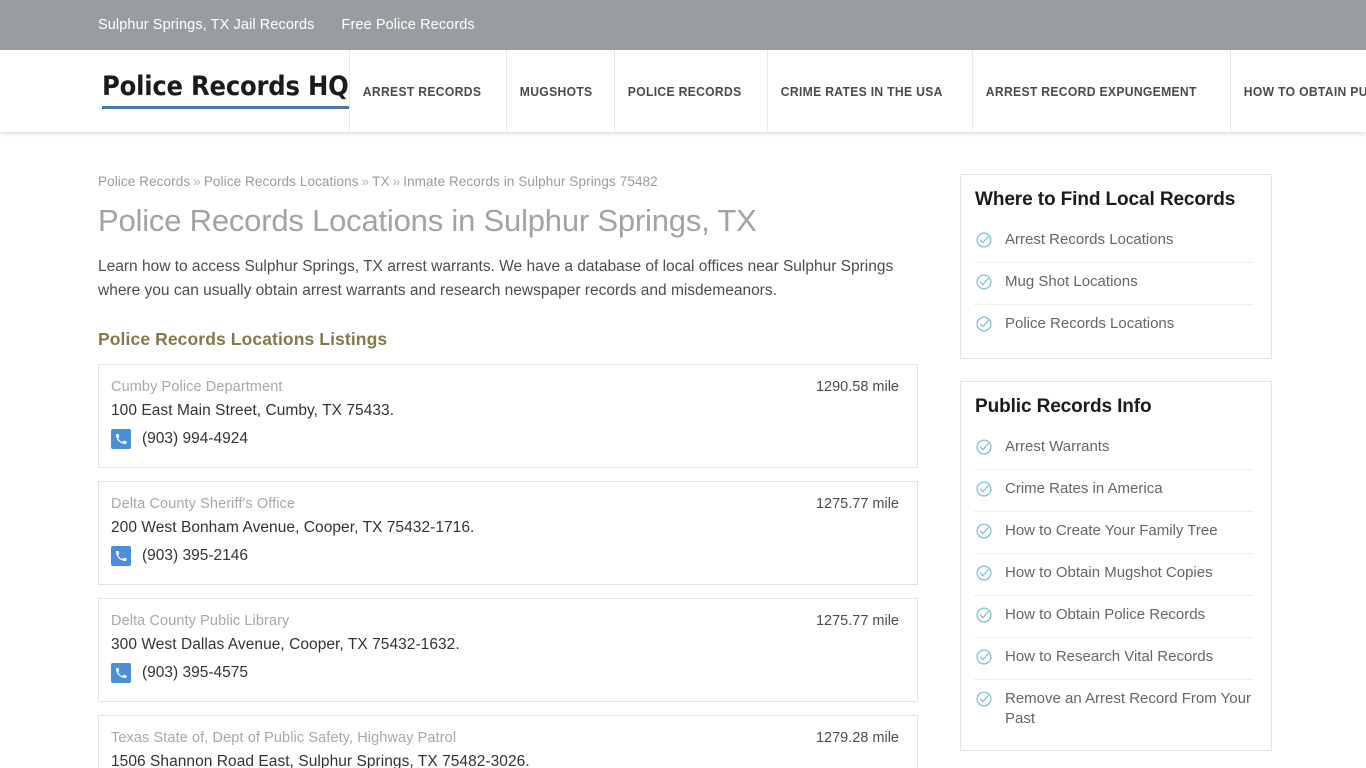 This screenshot has height=768, width=1366. Describe the element at coordinates (380, 181) in the screenshot. I see `breadcrumb-item-tx: TX` at that location.